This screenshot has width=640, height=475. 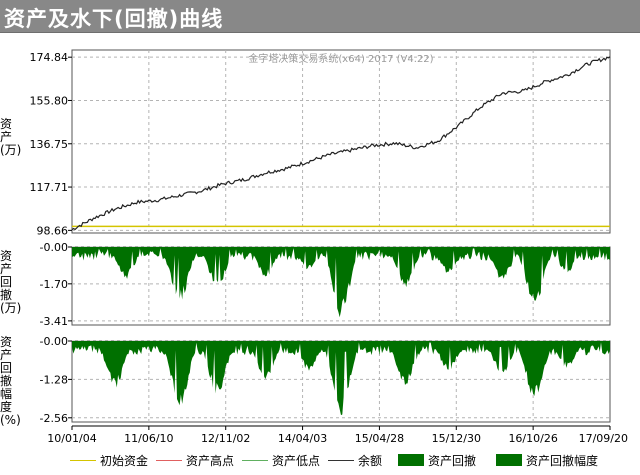 I want to click on legend-item: 资产回撤, so click(x=437, y=460).